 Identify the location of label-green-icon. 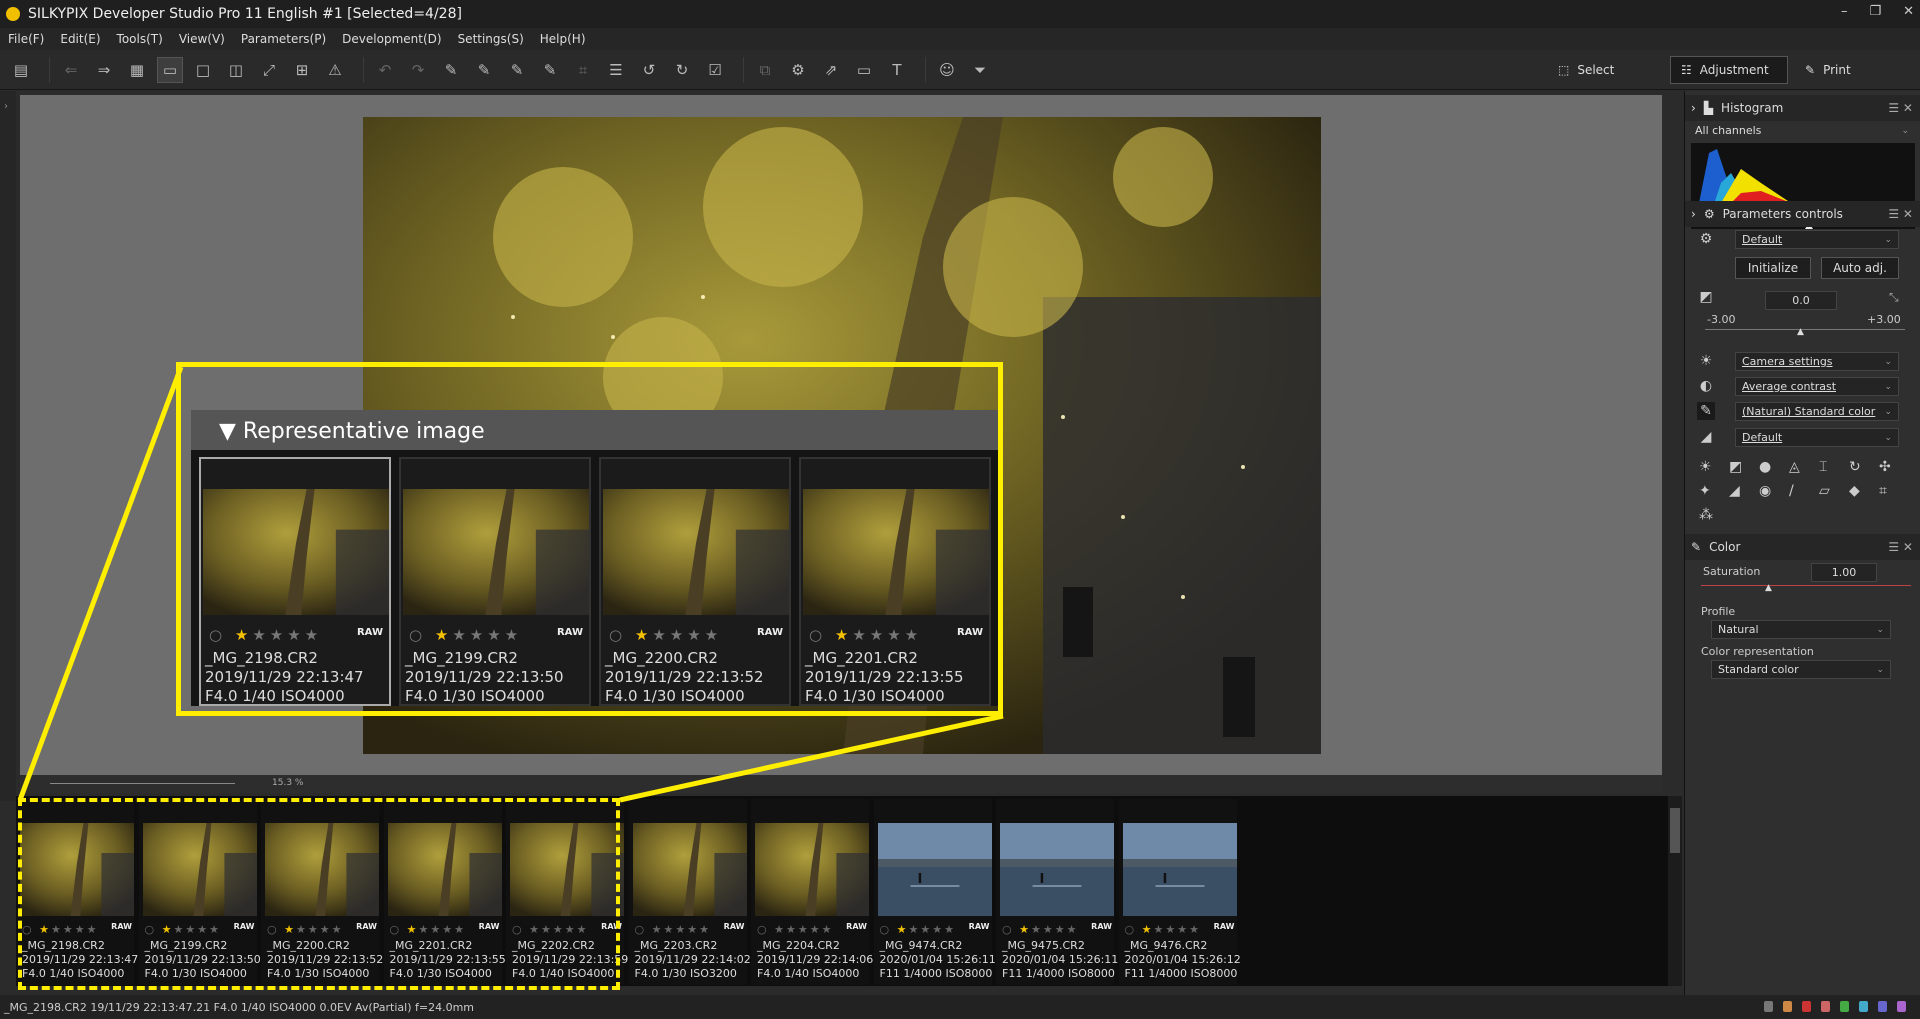
(1844, 1006).